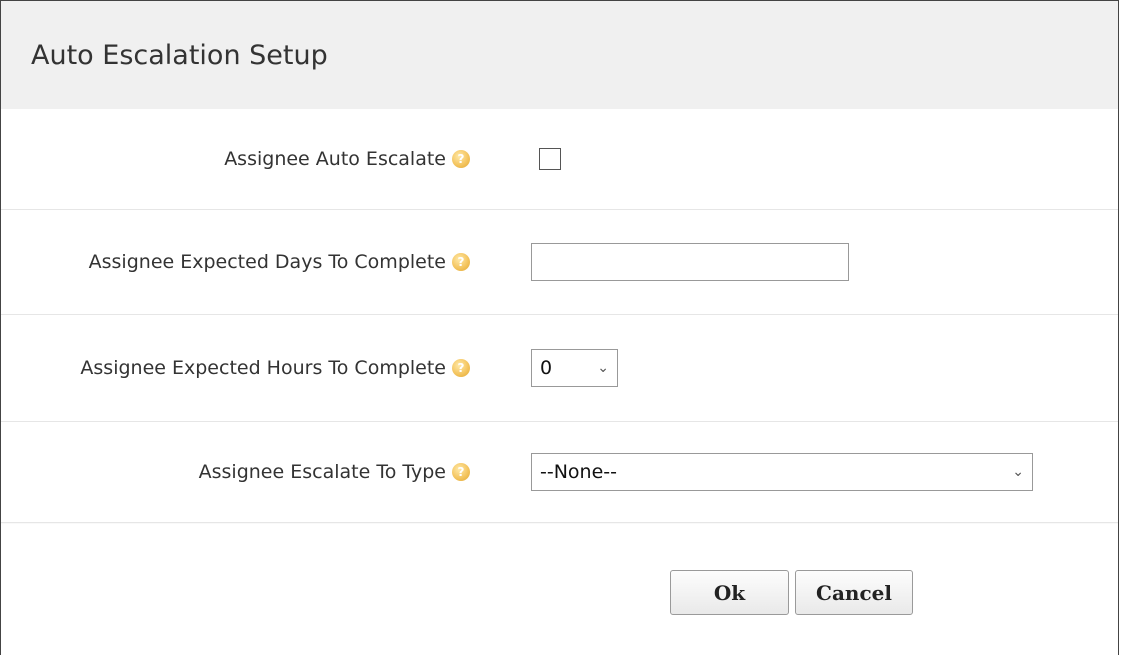  What do you see at coordinates (267, 262) in the screenshot?
I see `label-expected-days: Assignee Expected Days To Complete` at bounding box center [267, 262].